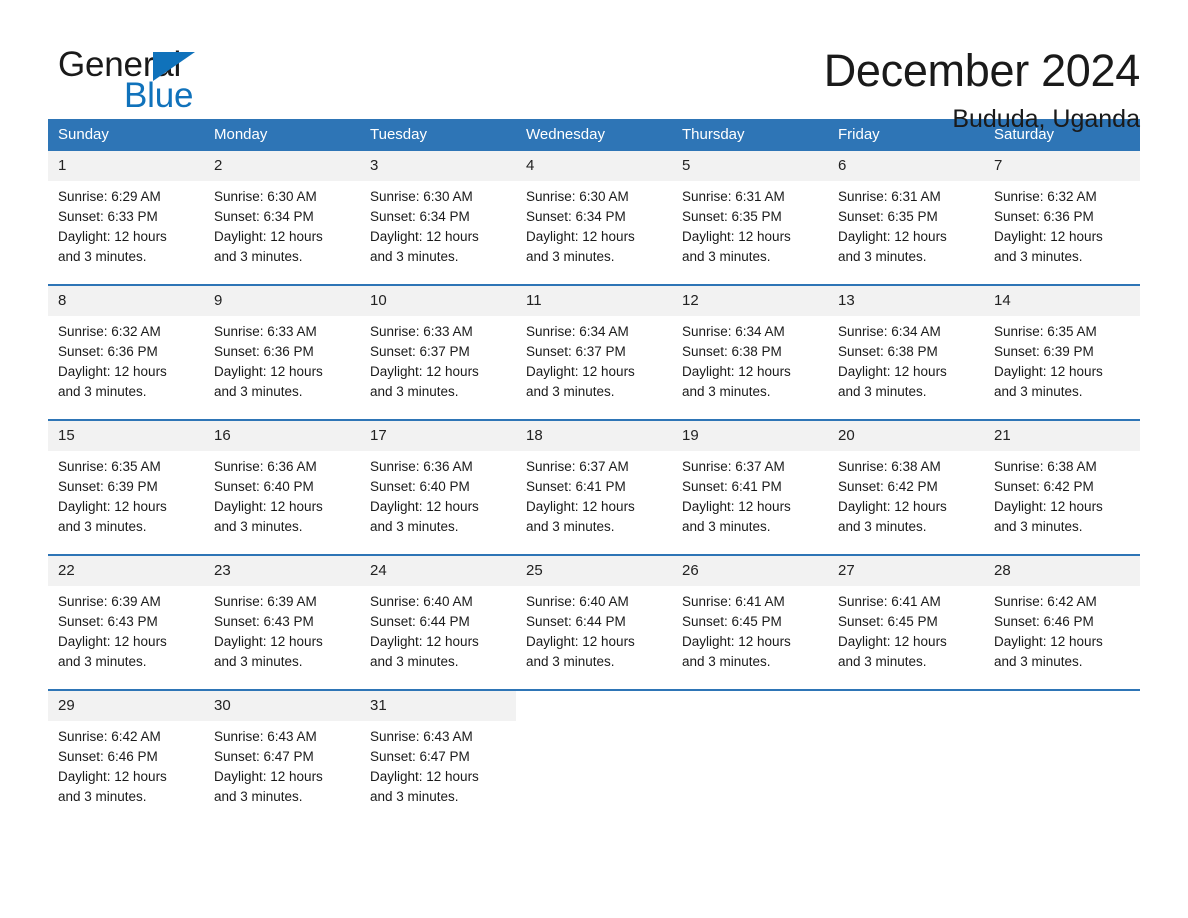 The image size is (1188, 918). Describe the element at coordinates (576, 351) in the screenshot. I see `sunset-time: Sunset: 6:37 PM` at that location.